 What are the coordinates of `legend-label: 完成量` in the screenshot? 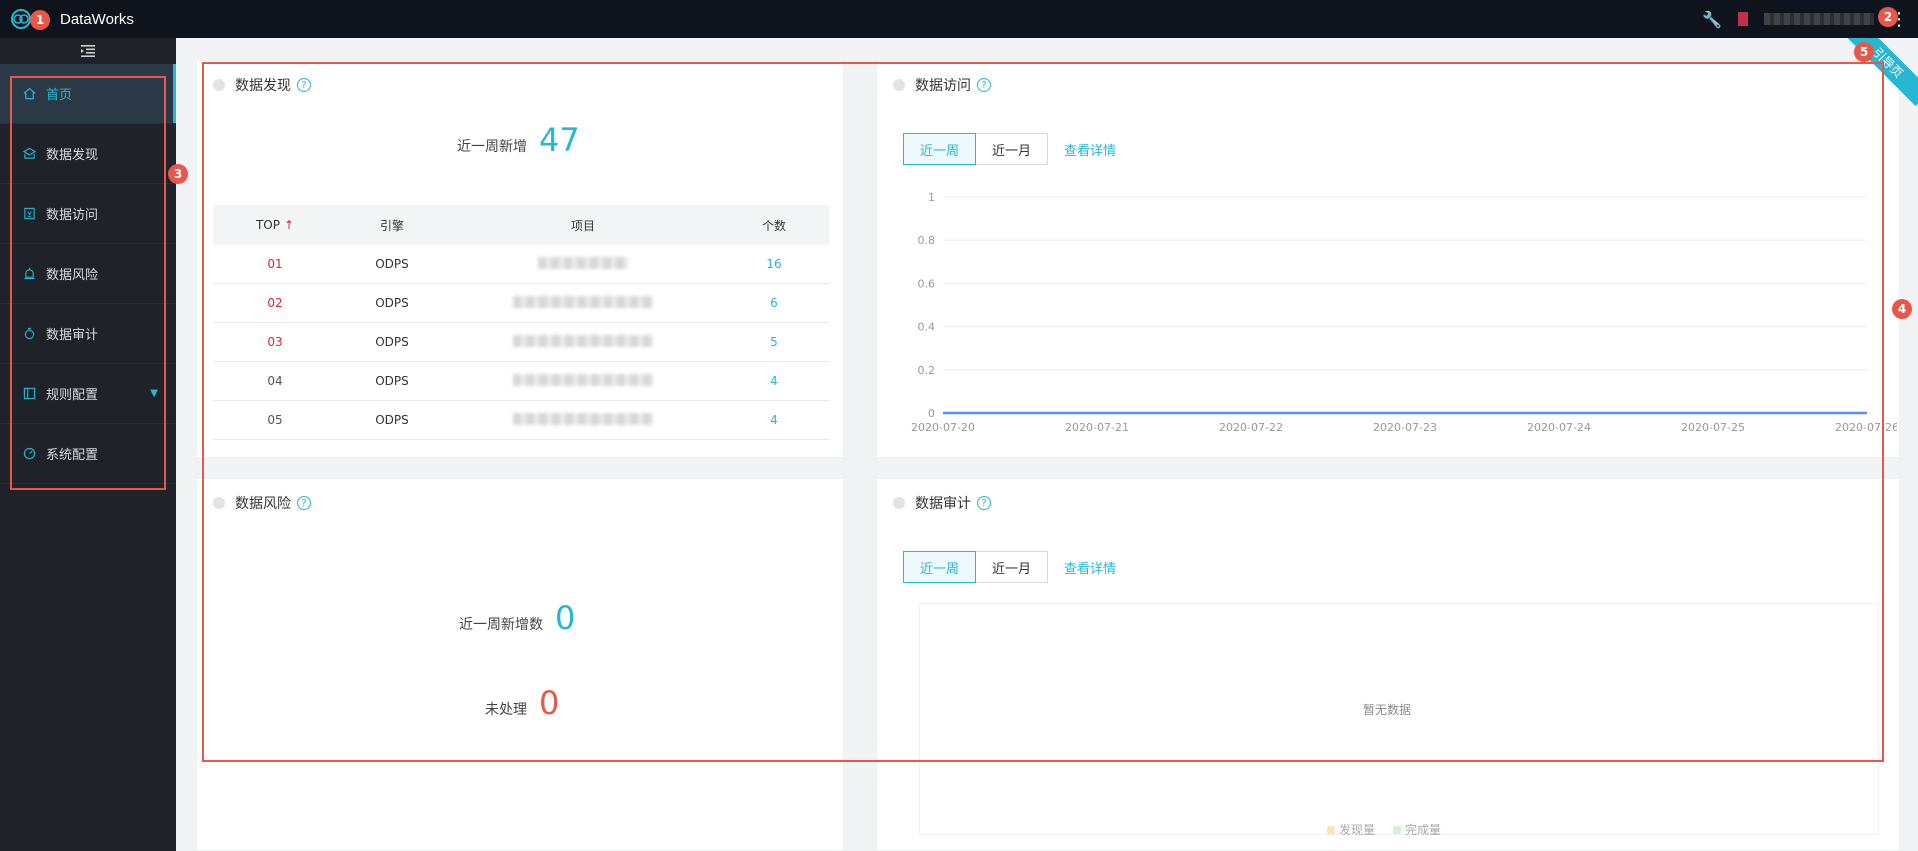 It's located at (1423, 830).